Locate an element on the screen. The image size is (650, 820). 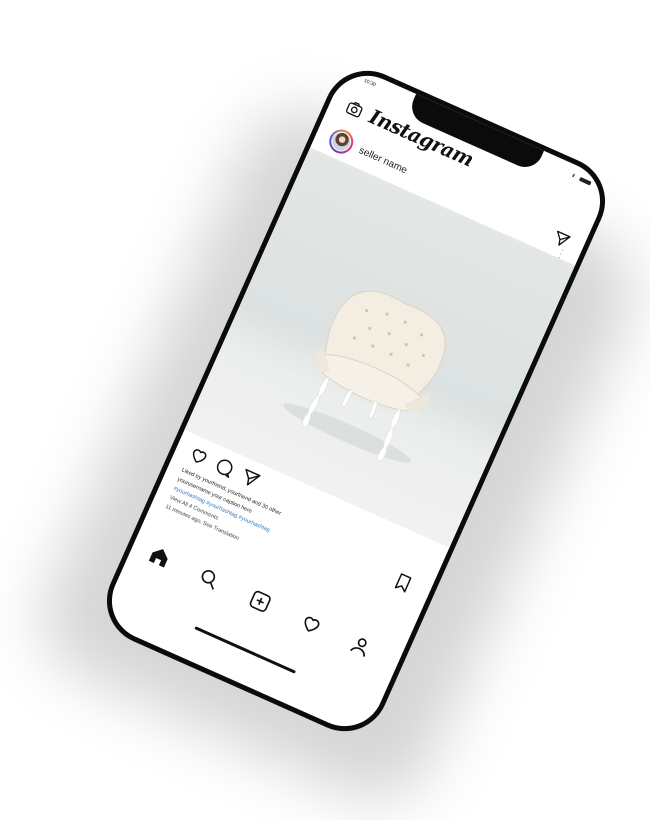
seller-name: seller name is located at coordinates (383, 160).